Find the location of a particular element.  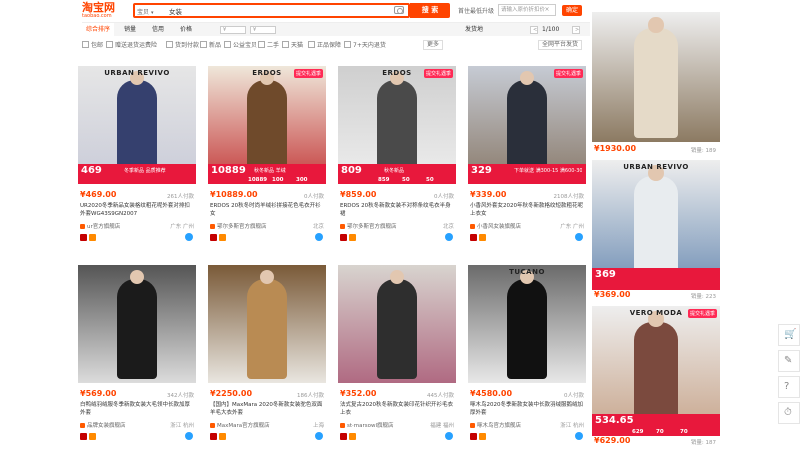

band-price: 534.65 is located at coordinates (614, 420).